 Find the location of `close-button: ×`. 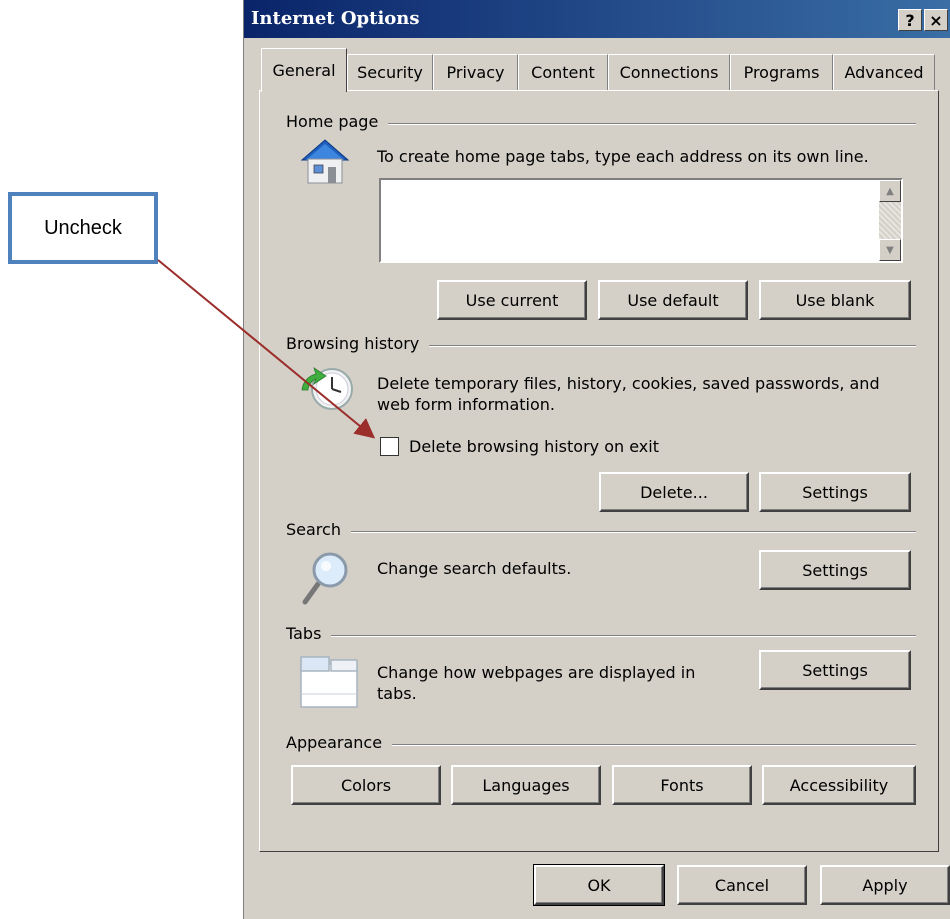

close-button: × is located at coordinates (936, 20).